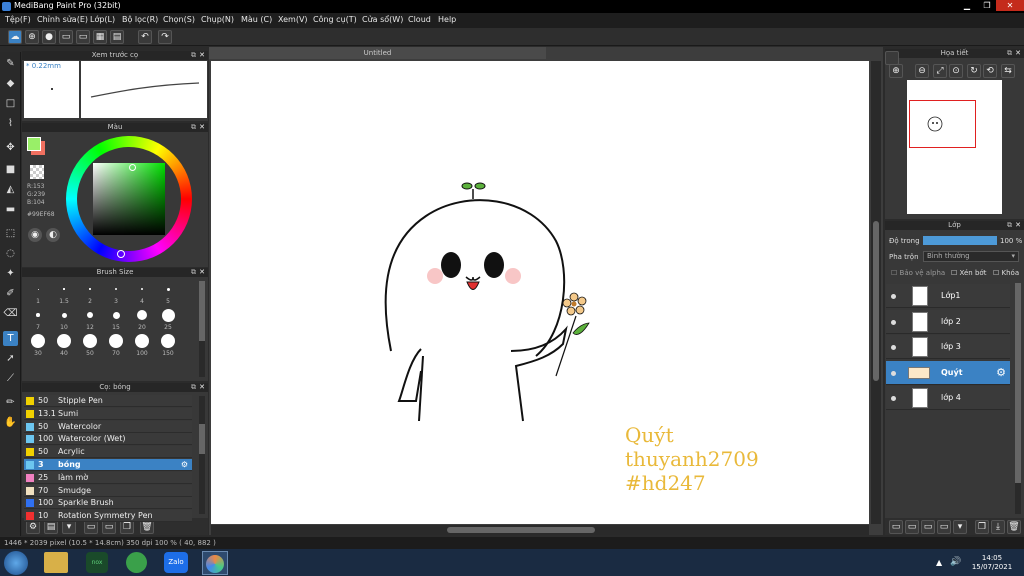 Image resolution: width=1024 pixels, height=576 pixels. What do you see at coordinates (37, 172) in the screenshot?
I see `transparent-swatch` at bounding box center [37, 172].